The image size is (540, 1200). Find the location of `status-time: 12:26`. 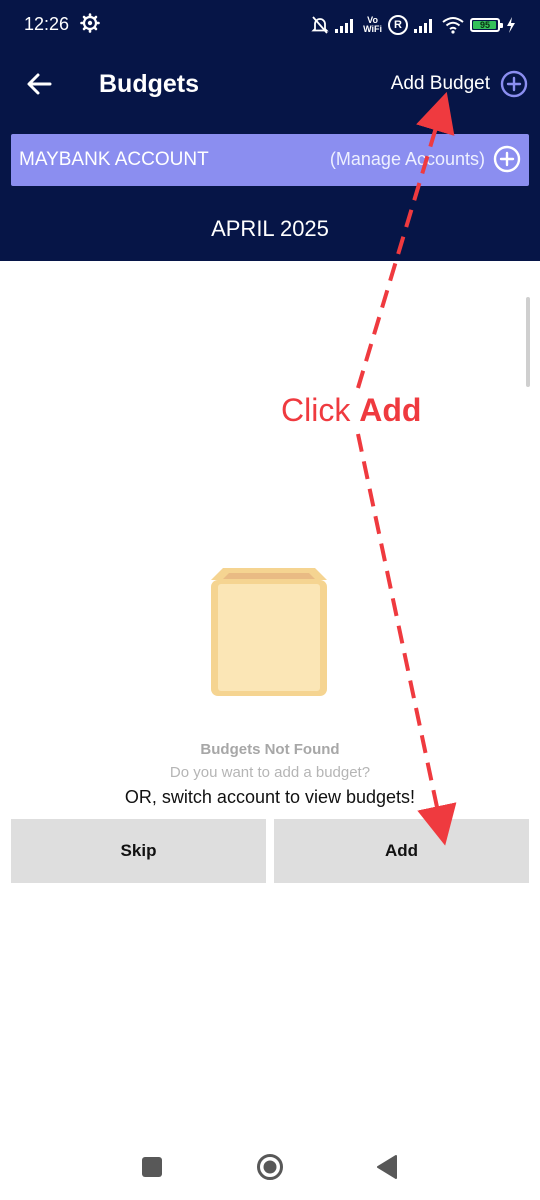

status-time: 12:26 is located at coordinates (47, 24).